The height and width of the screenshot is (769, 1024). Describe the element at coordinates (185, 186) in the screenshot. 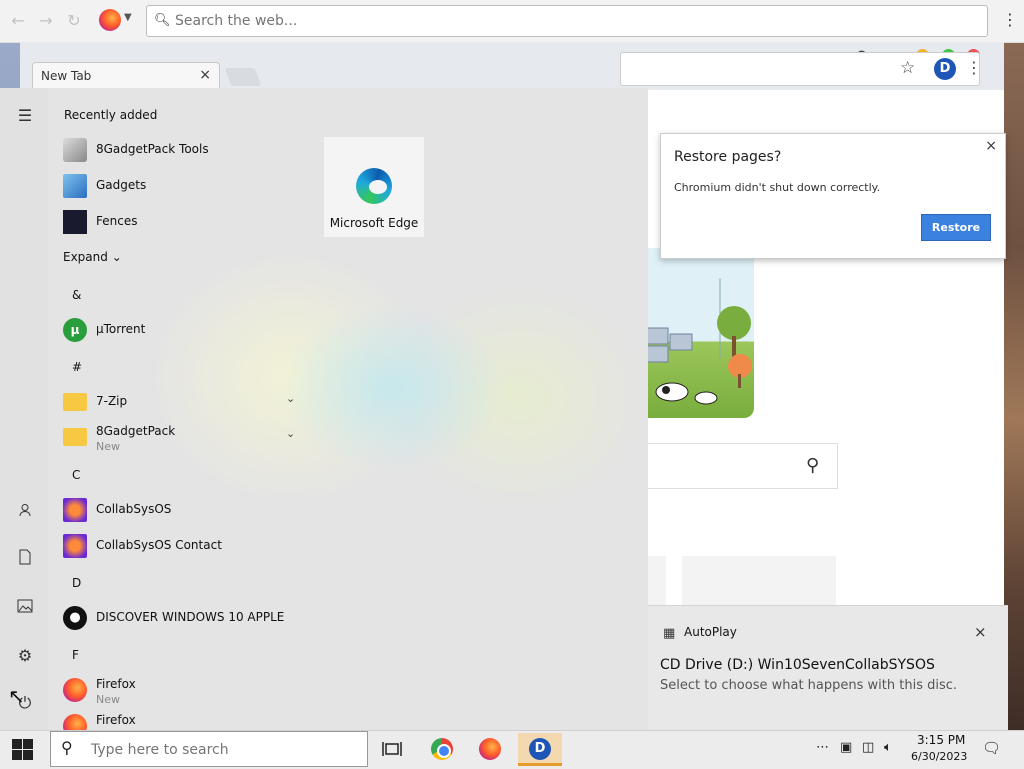

I see `app-gadgets: Gadgets` at that location.